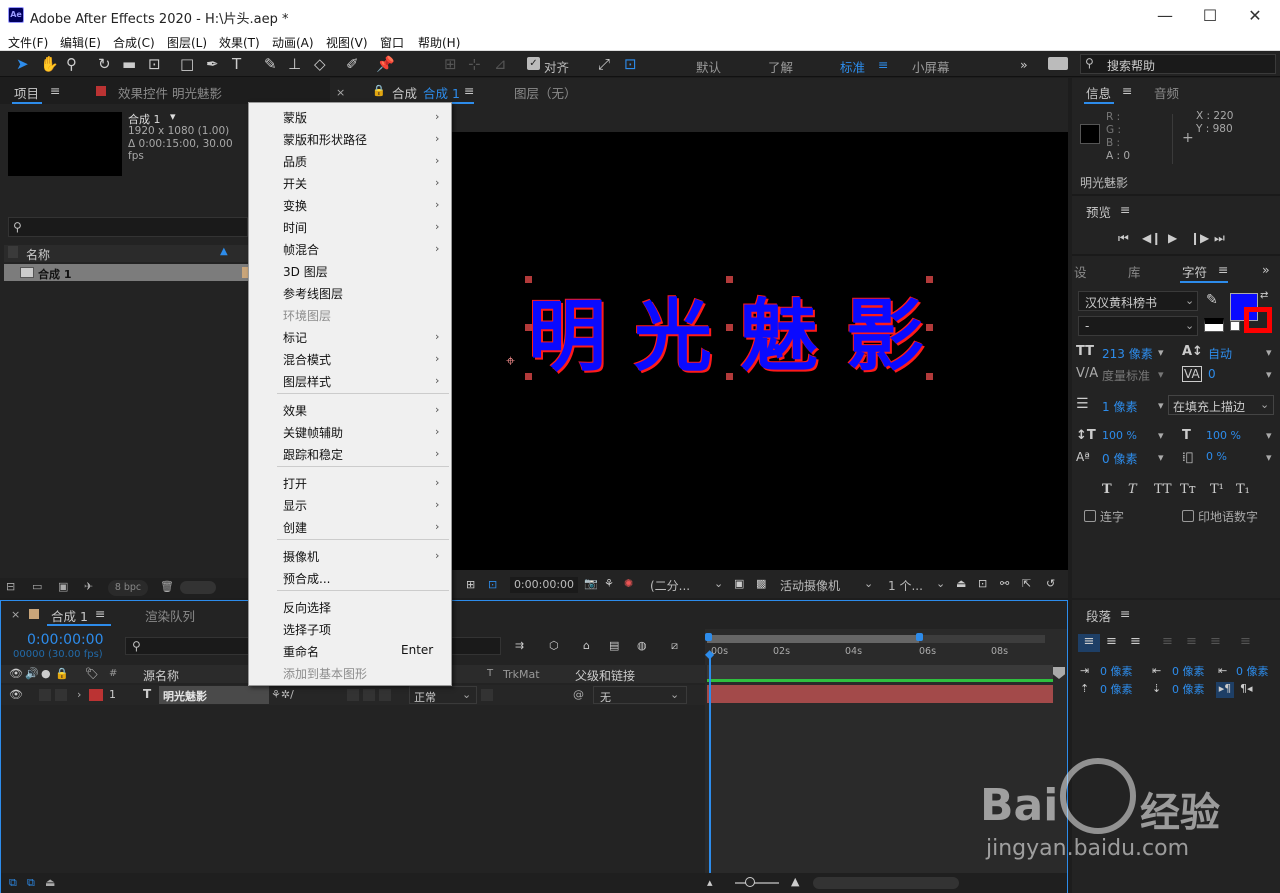 Image resolution: width=1280 pixels, height=893 pixels. I want to click on maximize-icon: ☐, so click(1210, 15).